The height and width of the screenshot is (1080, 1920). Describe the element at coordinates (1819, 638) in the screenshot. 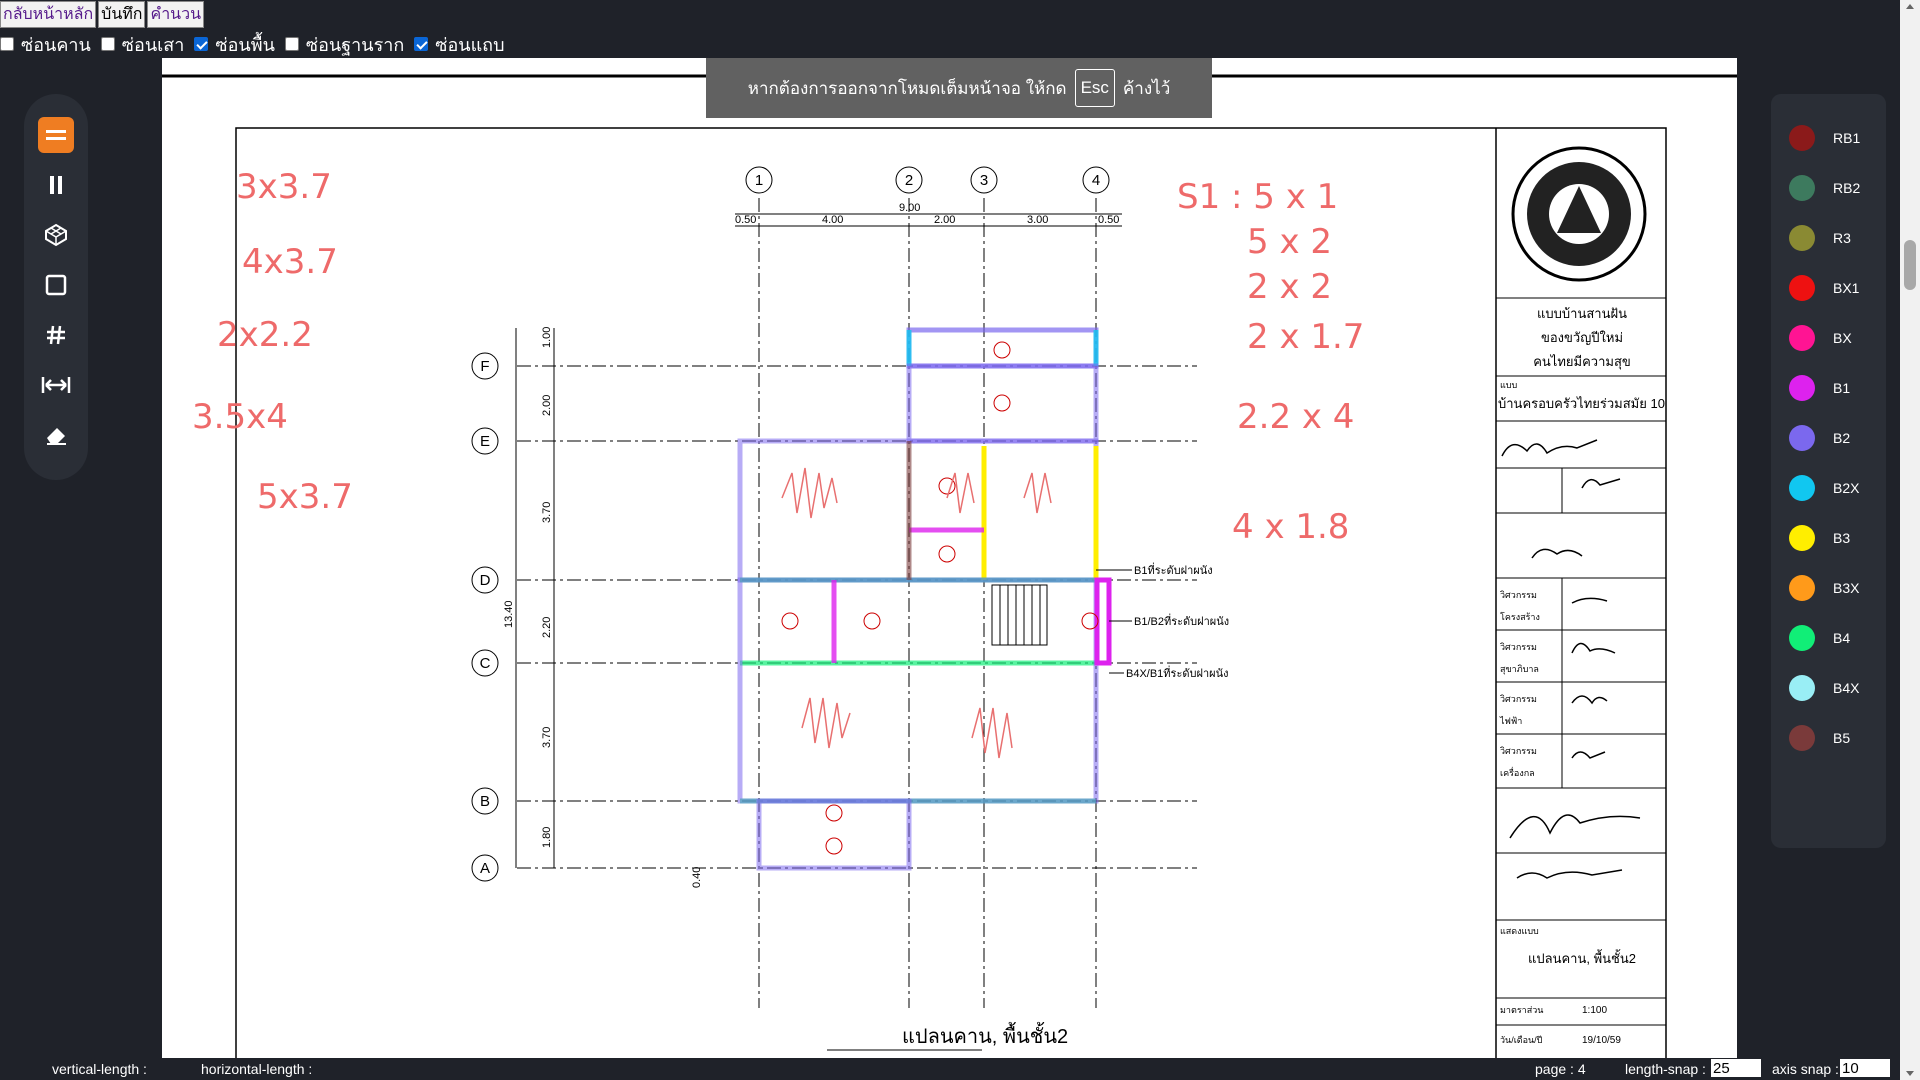

I see `palette-item-b4: B4` at that location.